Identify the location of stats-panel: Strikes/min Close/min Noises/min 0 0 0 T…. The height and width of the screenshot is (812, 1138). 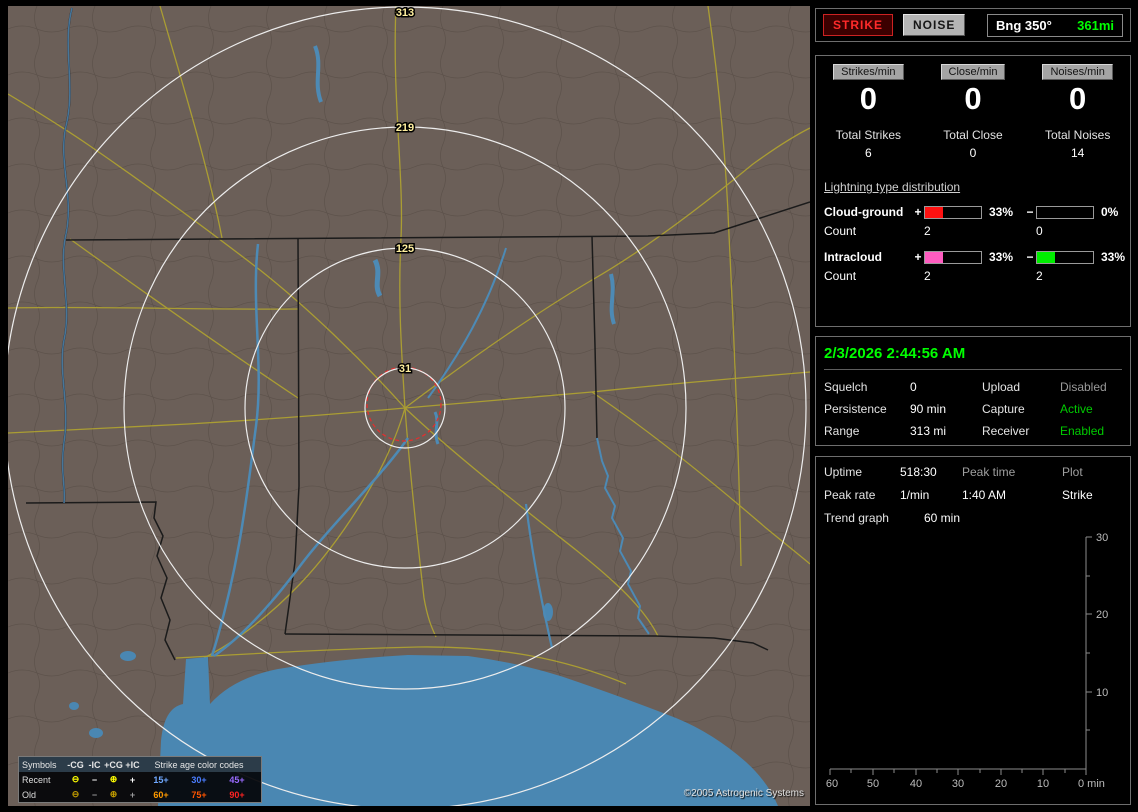
(973, 191).